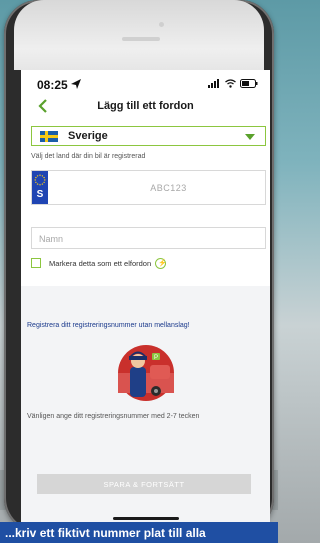 This screenshot has height=543, width=320. I want to click on vehicle-name-field, so click(148, 238).